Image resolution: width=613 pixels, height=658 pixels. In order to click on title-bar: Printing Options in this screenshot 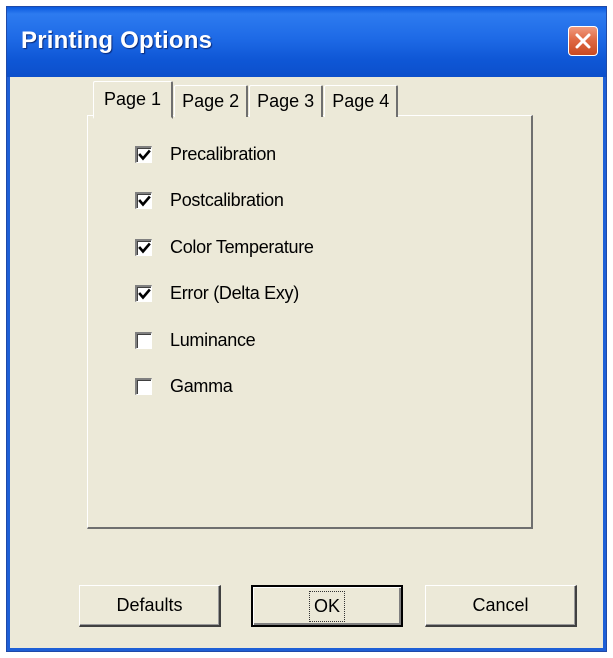, I will do `click(306, 42)`.